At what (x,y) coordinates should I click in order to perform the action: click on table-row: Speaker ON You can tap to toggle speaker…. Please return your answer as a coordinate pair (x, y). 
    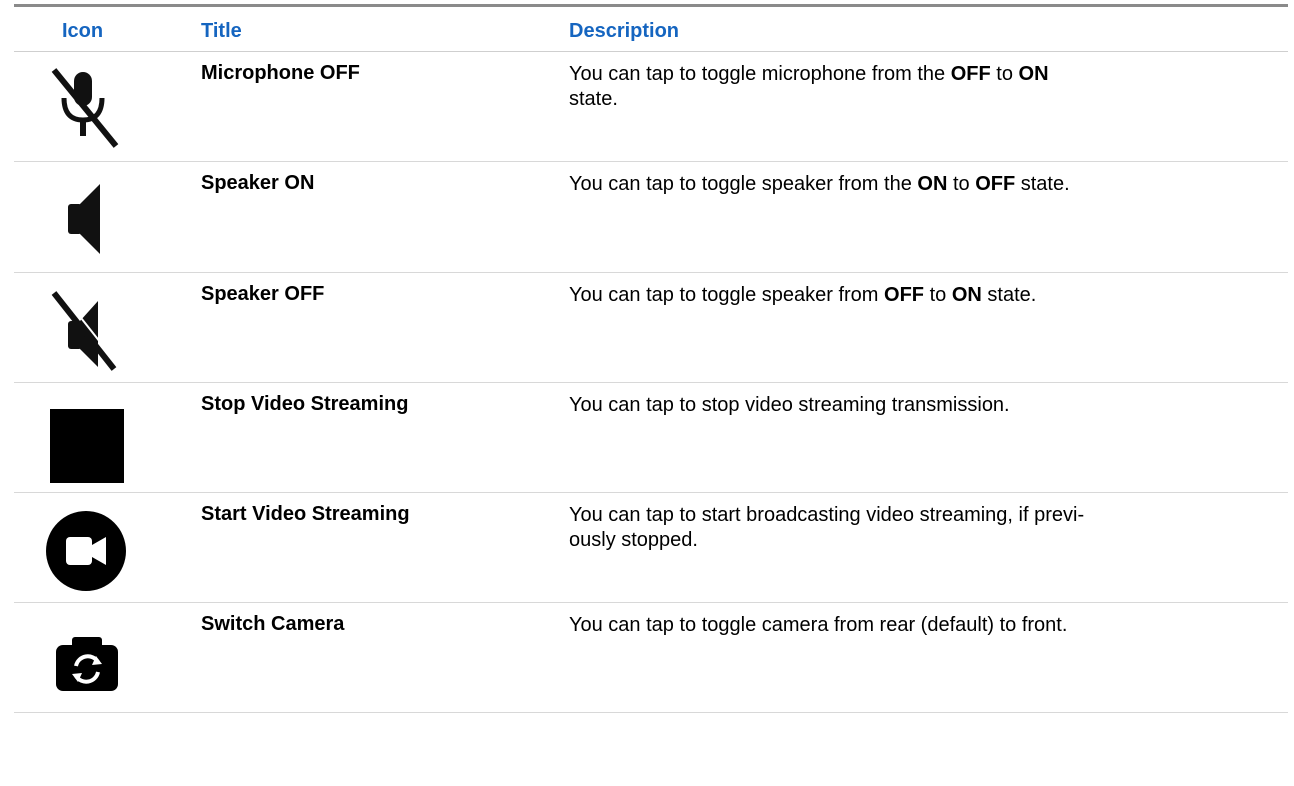
    Looking at the image, I should click on (651, 217).